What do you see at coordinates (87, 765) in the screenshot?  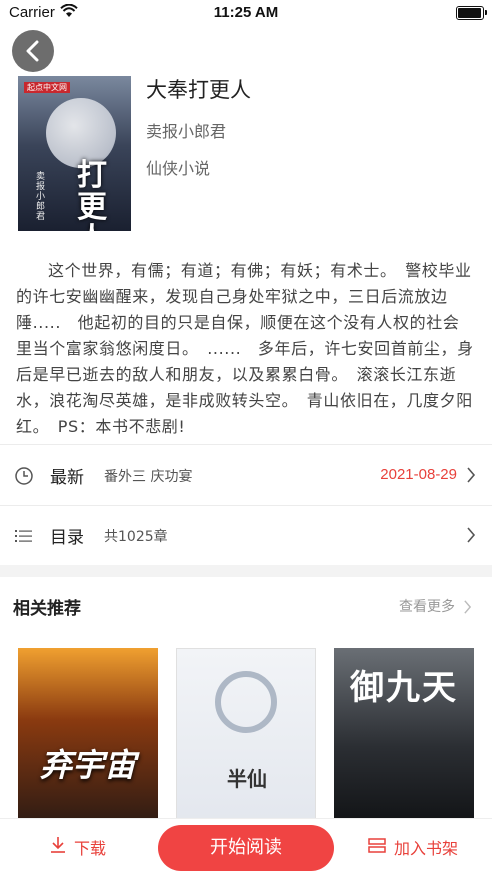 I see `recommended-book-cover-title: 弃宇宙` at bounding box center [87, 765].